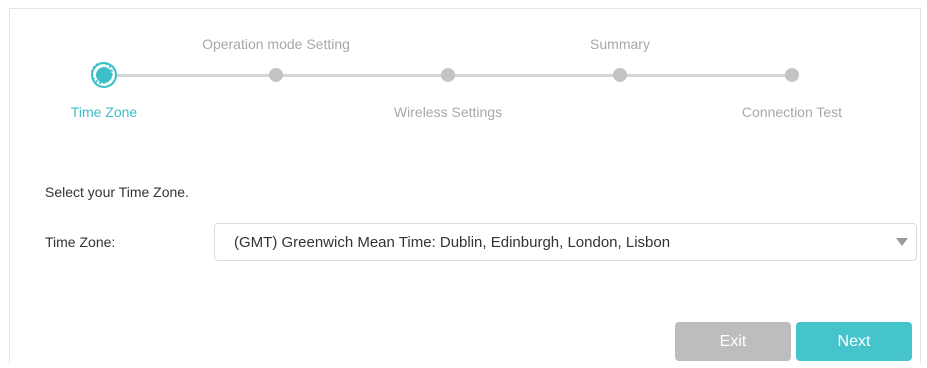 The width and height of the screenshot is (927, 368). I want to click on step-label-time-zone: Time Zone, so click(104, 112).